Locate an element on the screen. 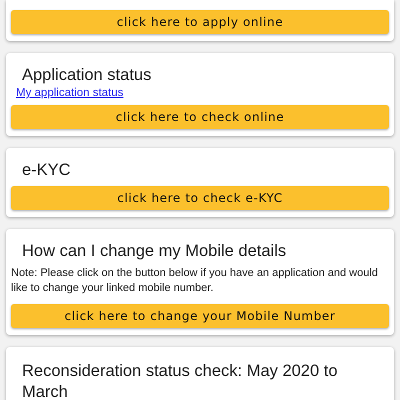 The height and width of the screenshot is (400, 400). status-link: My application status is located at coordinates (69, 93).